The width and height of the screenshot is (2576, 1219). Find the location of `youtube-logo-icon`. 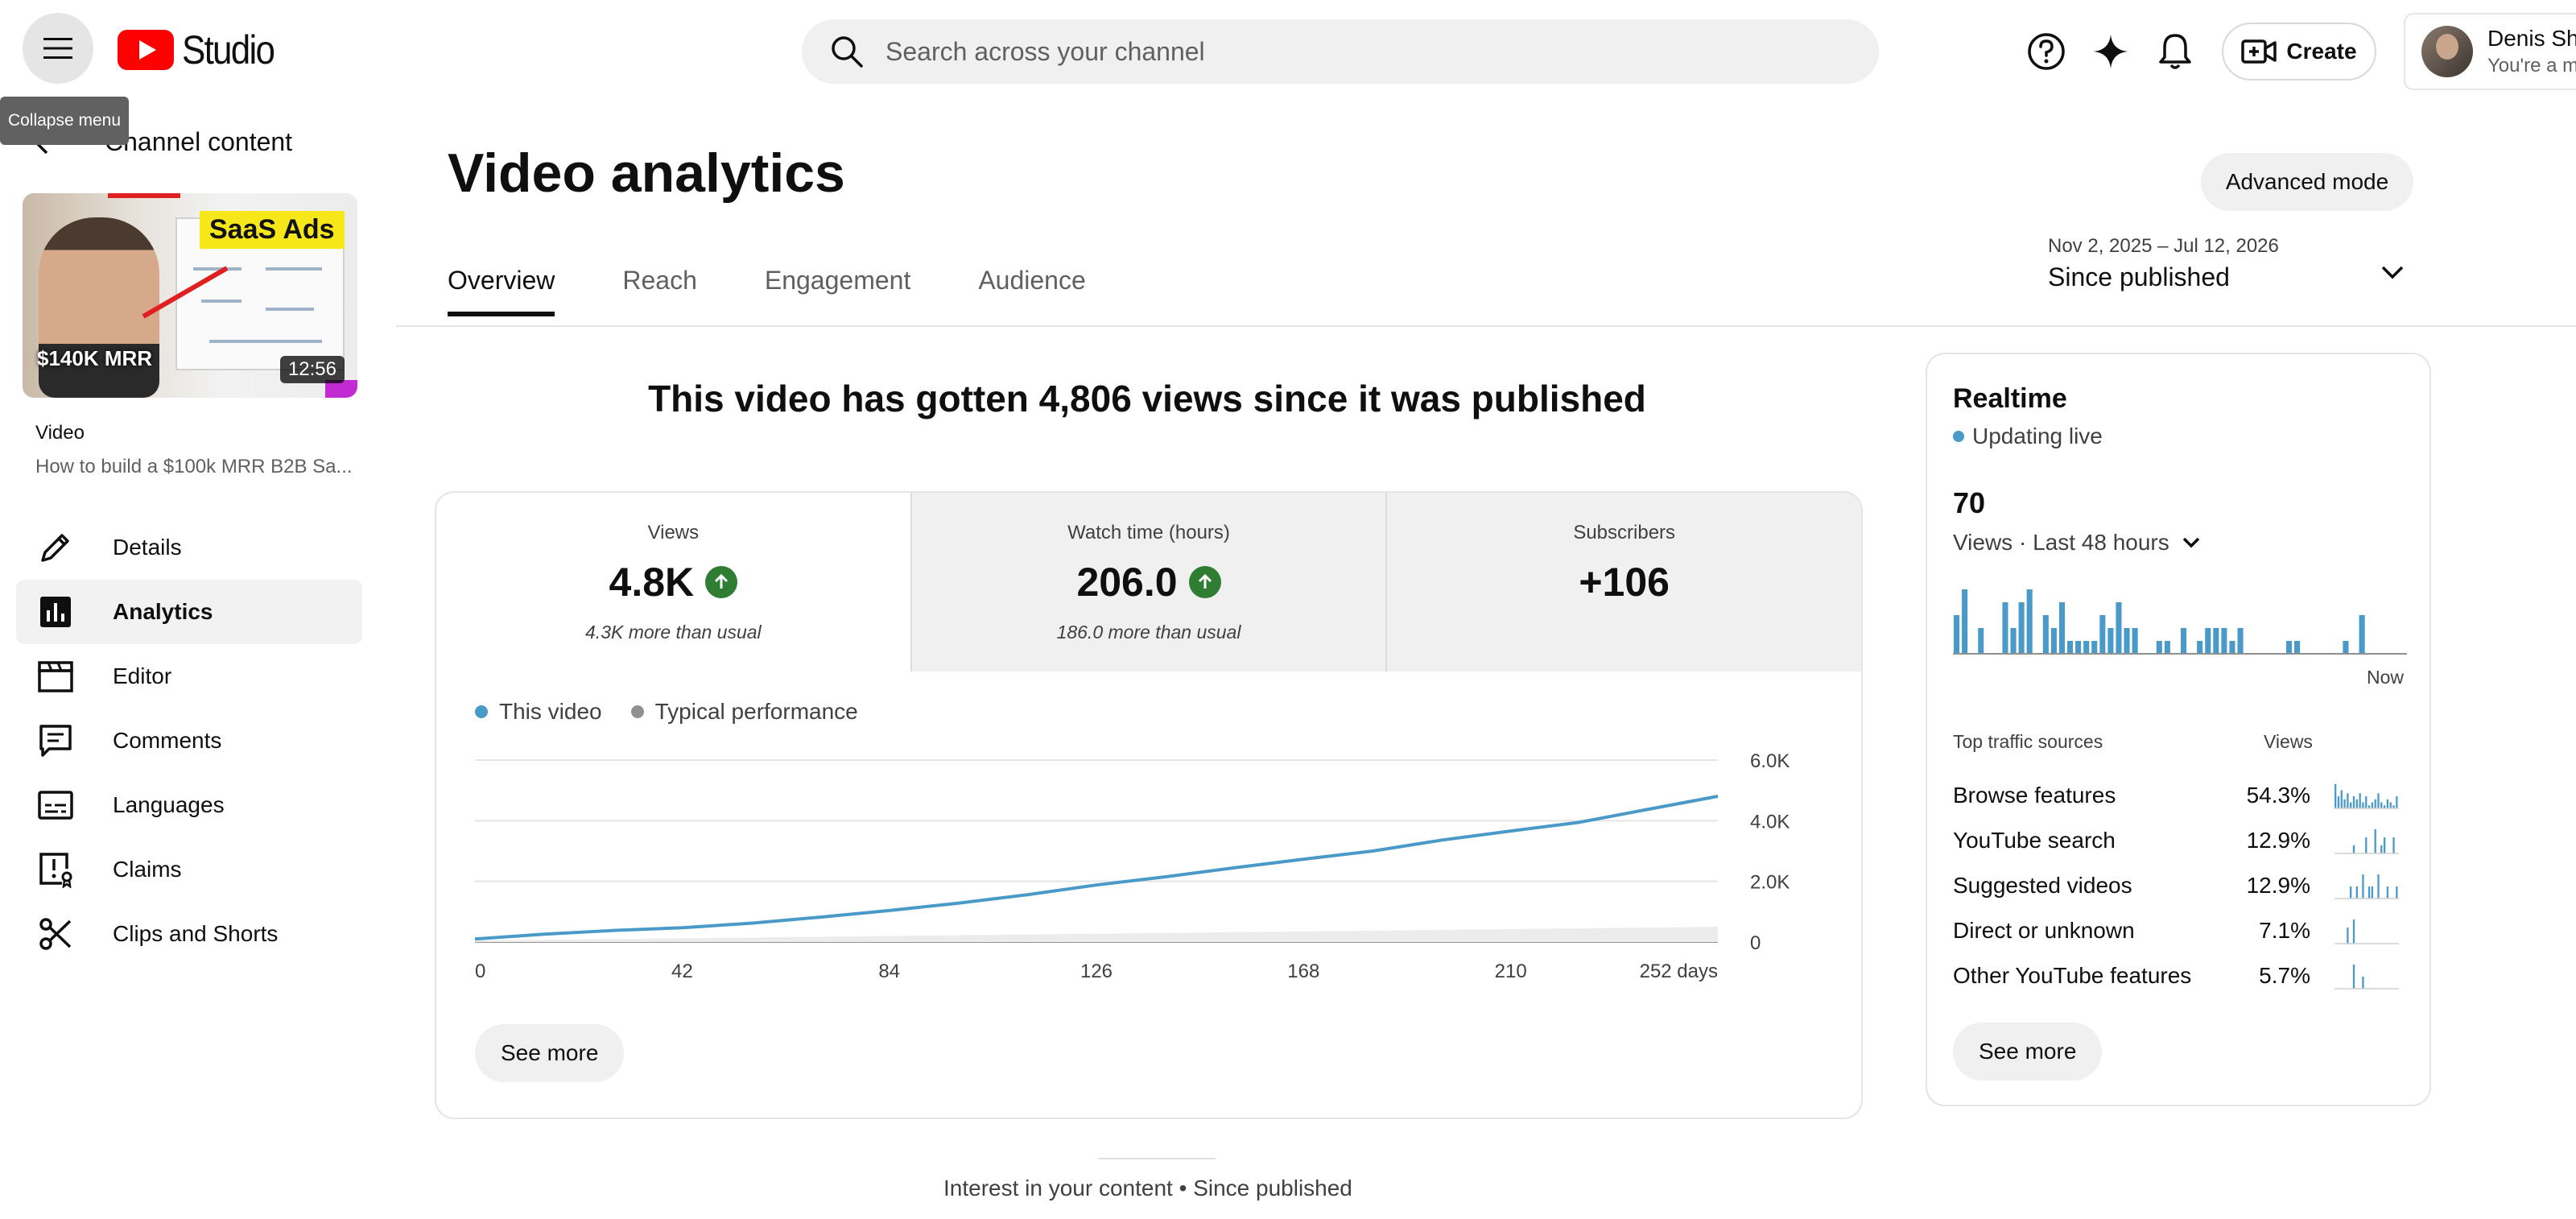

youtube-logo-icon is located at coordinates (146, 50).